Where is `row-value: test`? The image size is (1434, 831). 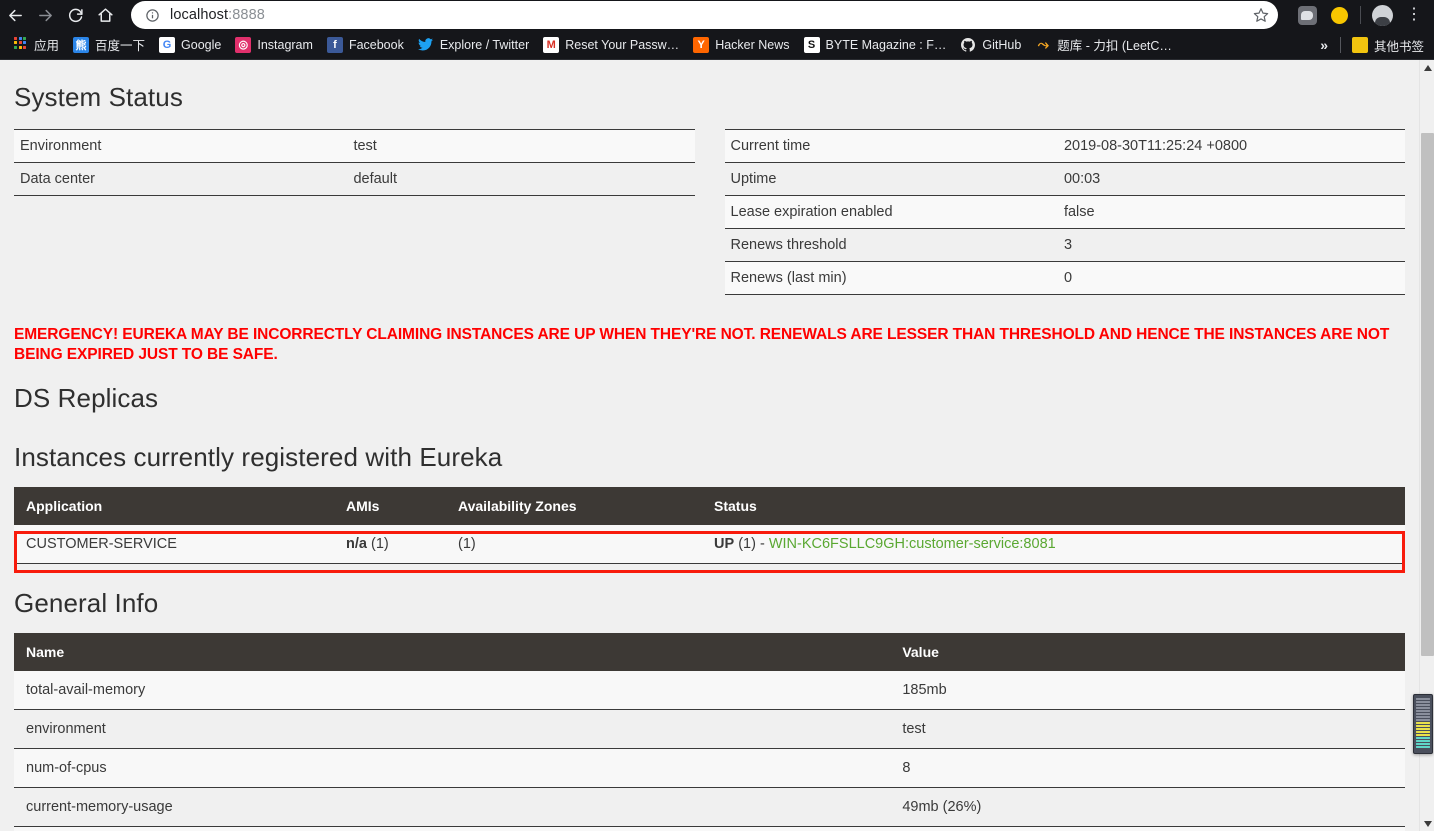 row-value: test is located at coordinates (365, 146).